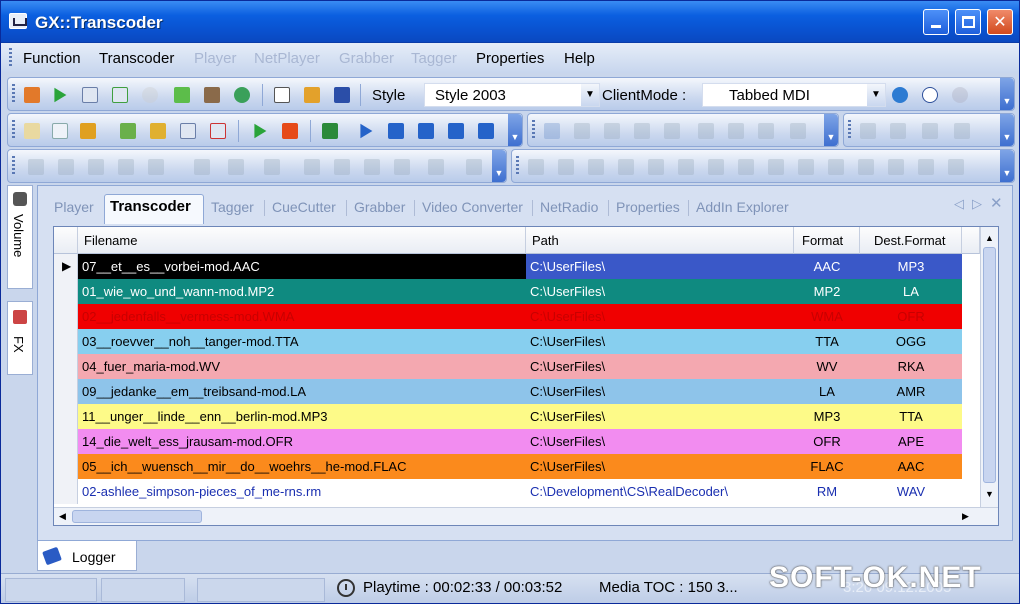 Image resolution: width=1020 pixels, height=604 pixels. I want to click on clientmode-dropdown: Tabbed MDI ▼, so click(794, 95).